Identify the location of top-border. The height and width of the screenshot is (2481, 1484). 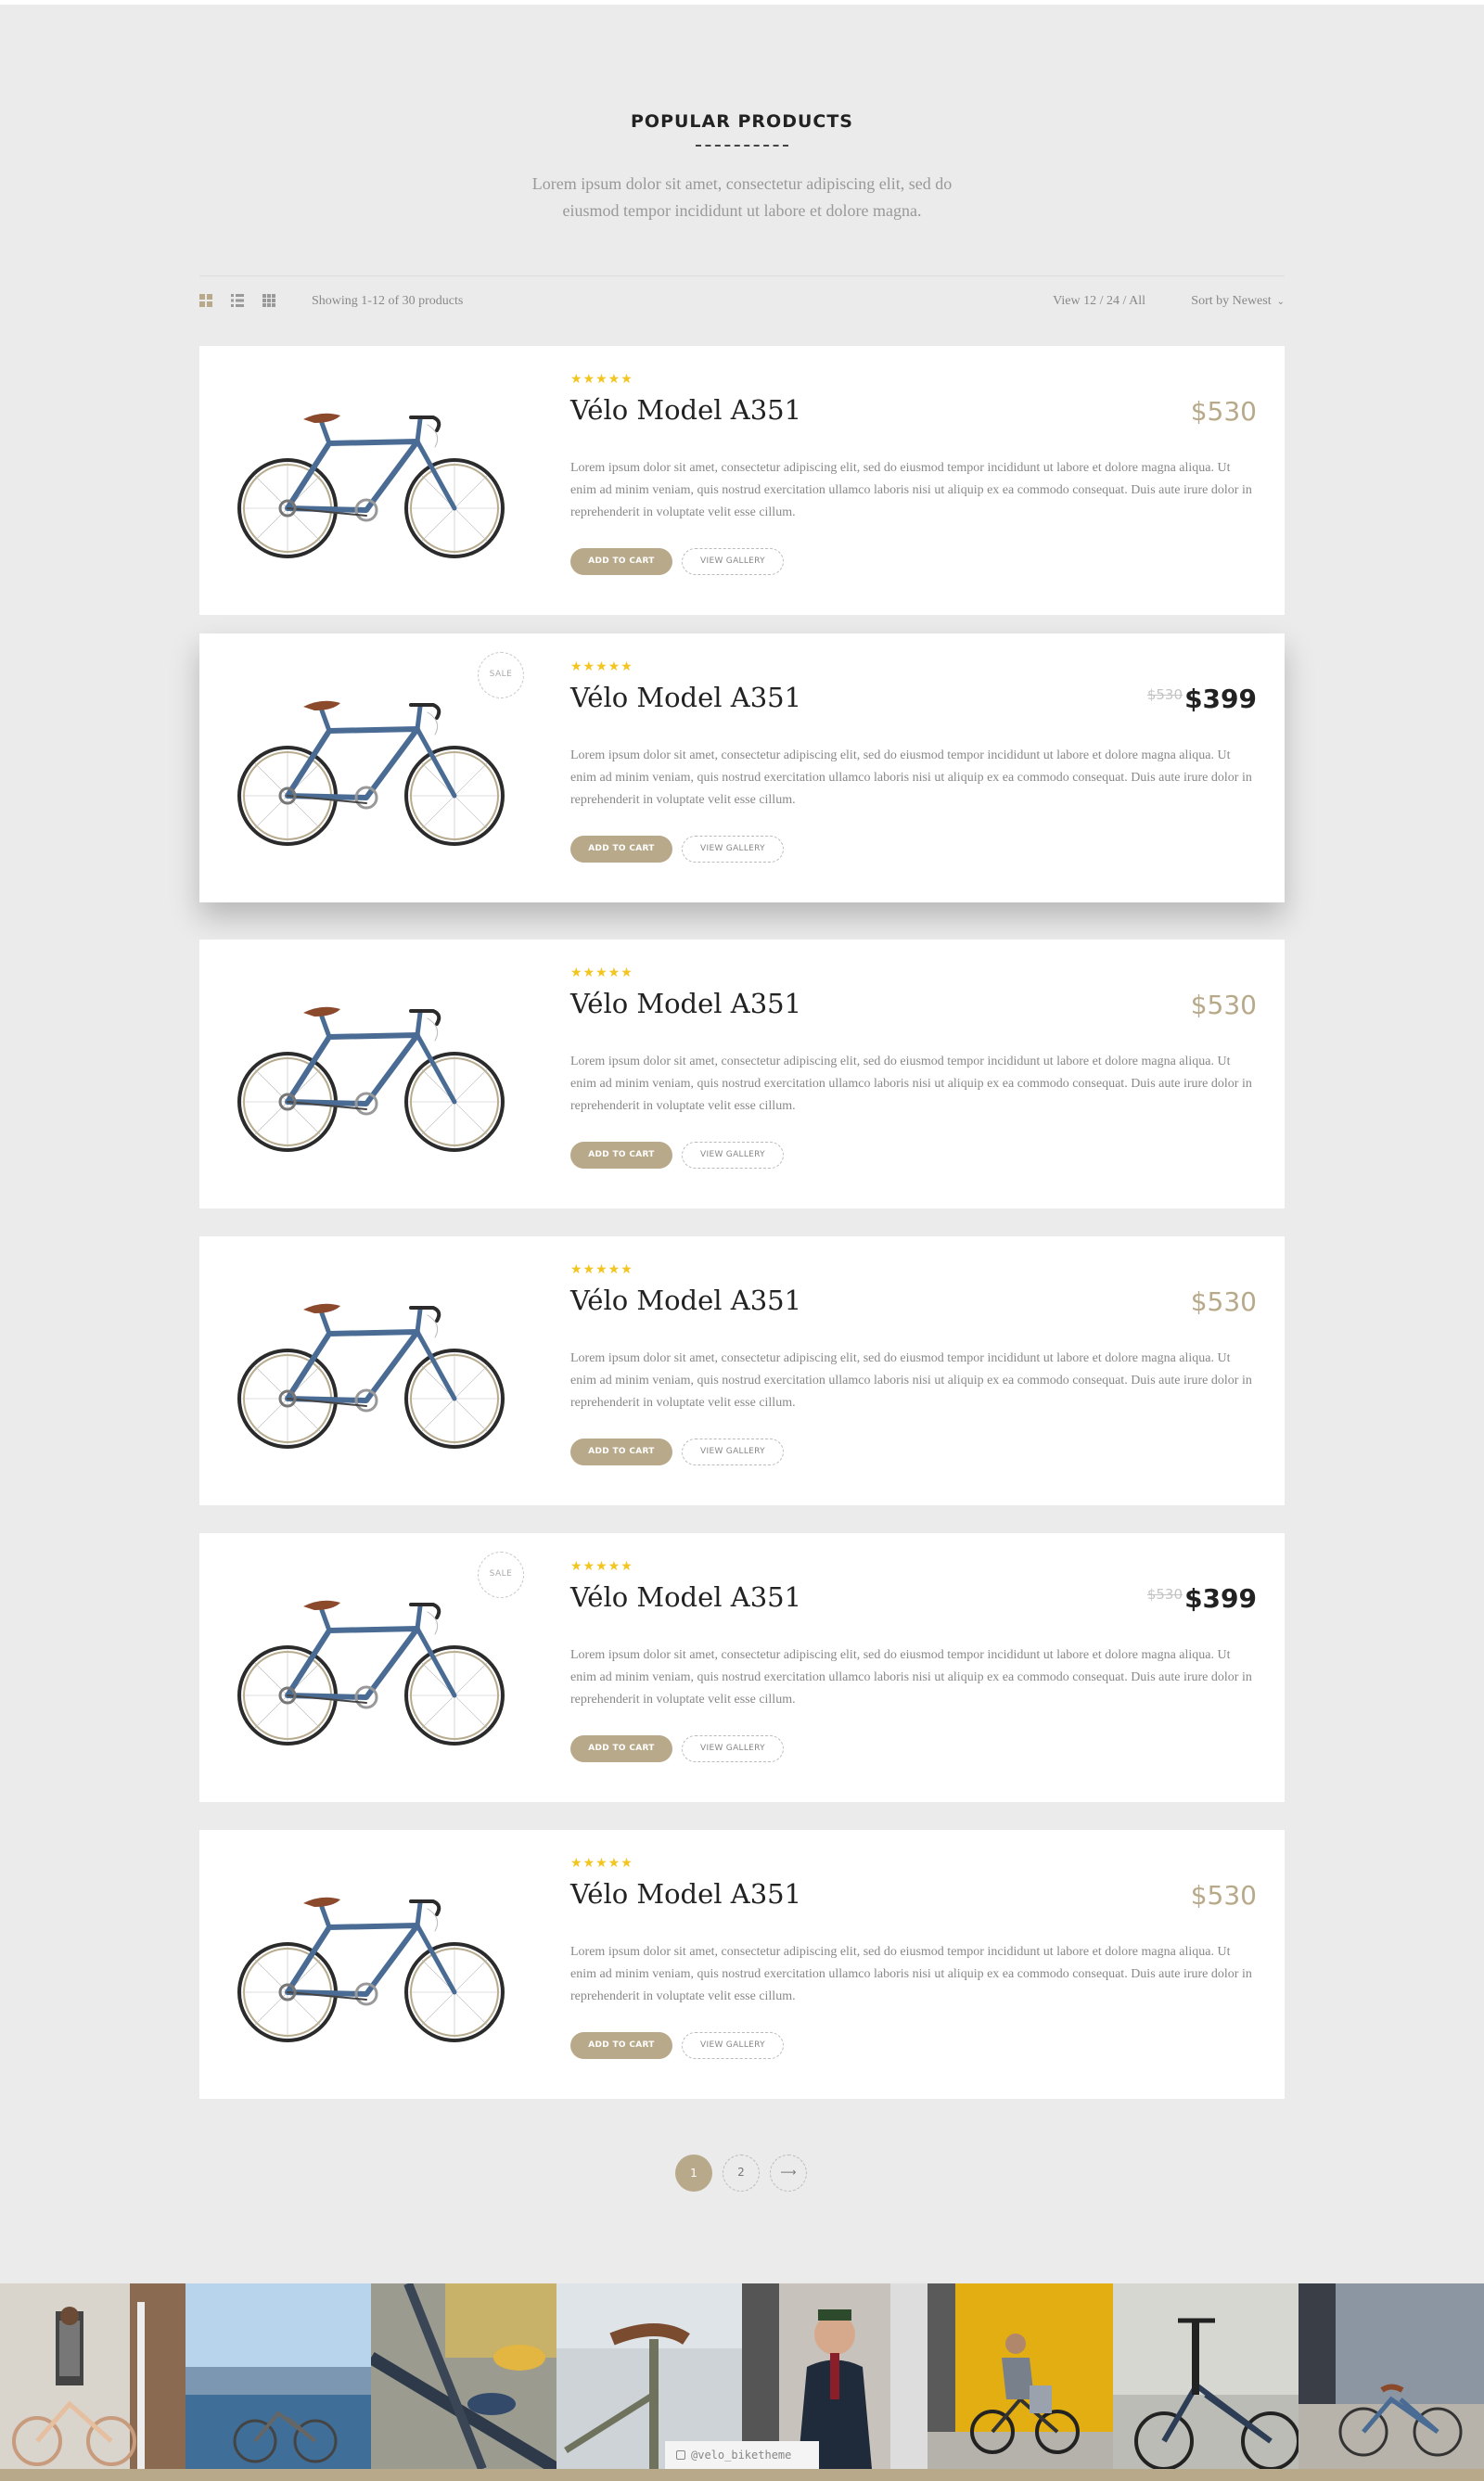
(742, 3).